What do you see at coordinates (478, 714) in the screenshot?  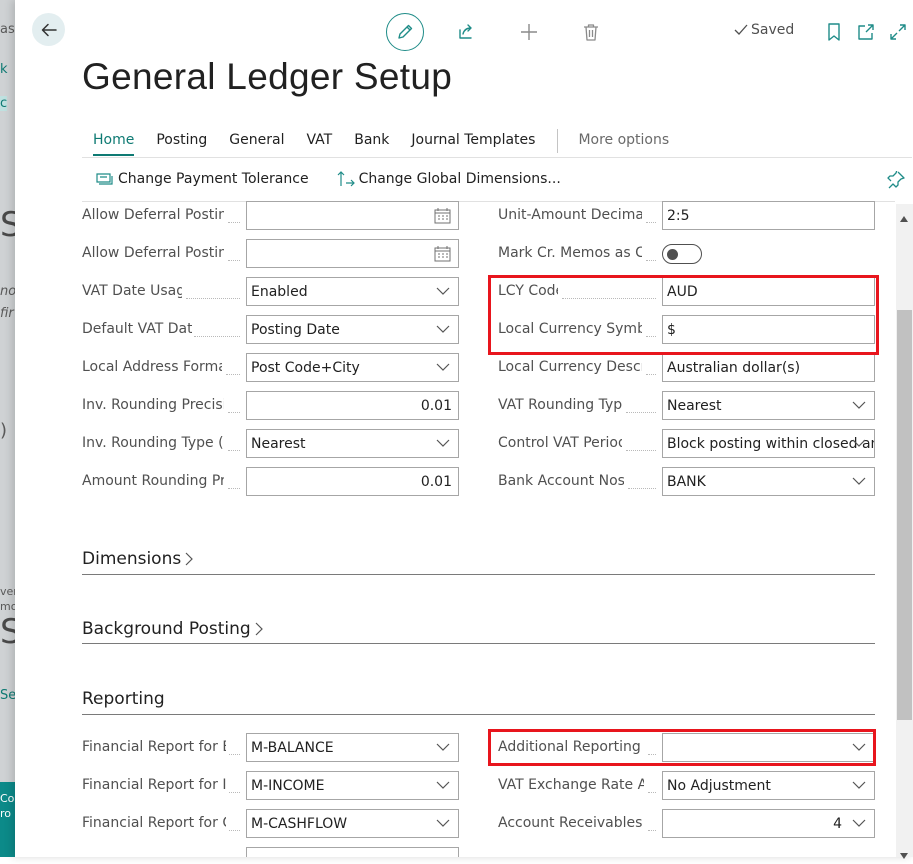 I see `section-divider` at bounding box center [478, 714].